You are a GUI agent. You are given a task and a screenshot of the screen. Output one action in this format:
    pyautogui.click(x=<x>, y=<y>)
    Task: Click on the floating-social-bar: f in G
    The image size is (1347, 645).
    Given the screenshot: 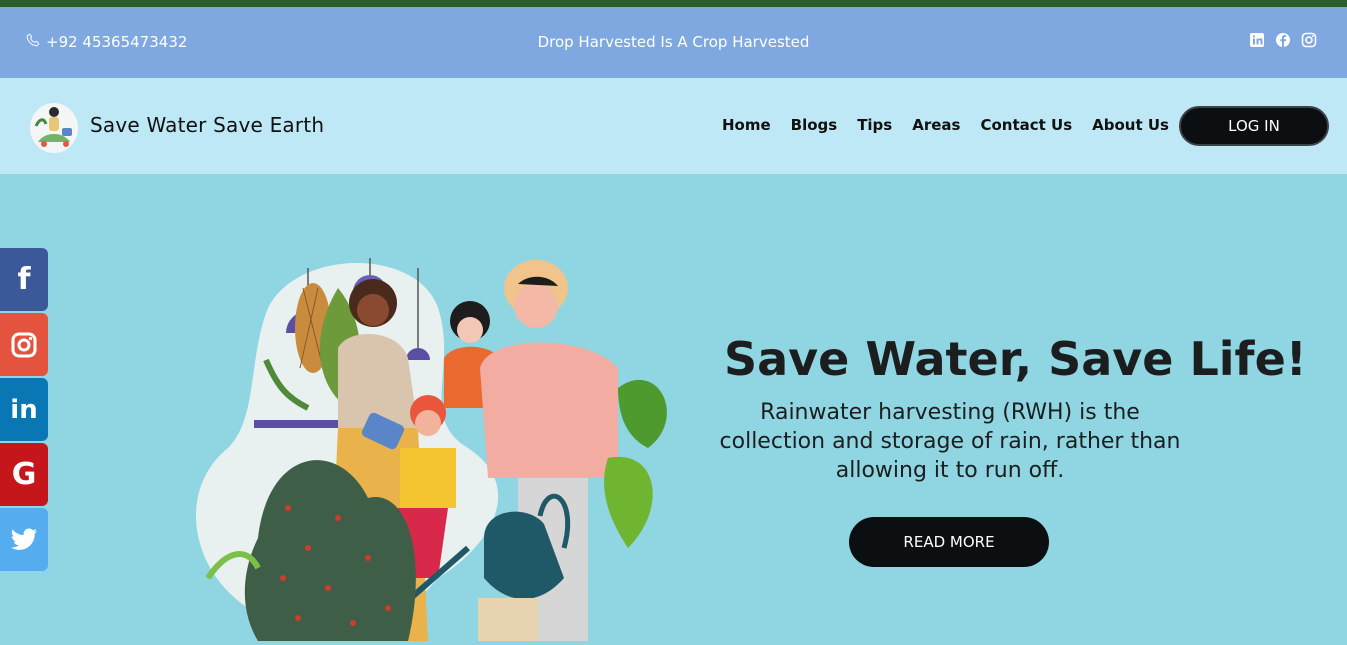 What is the action you would take?
    pyautogui.click(x=24, y=410)
    